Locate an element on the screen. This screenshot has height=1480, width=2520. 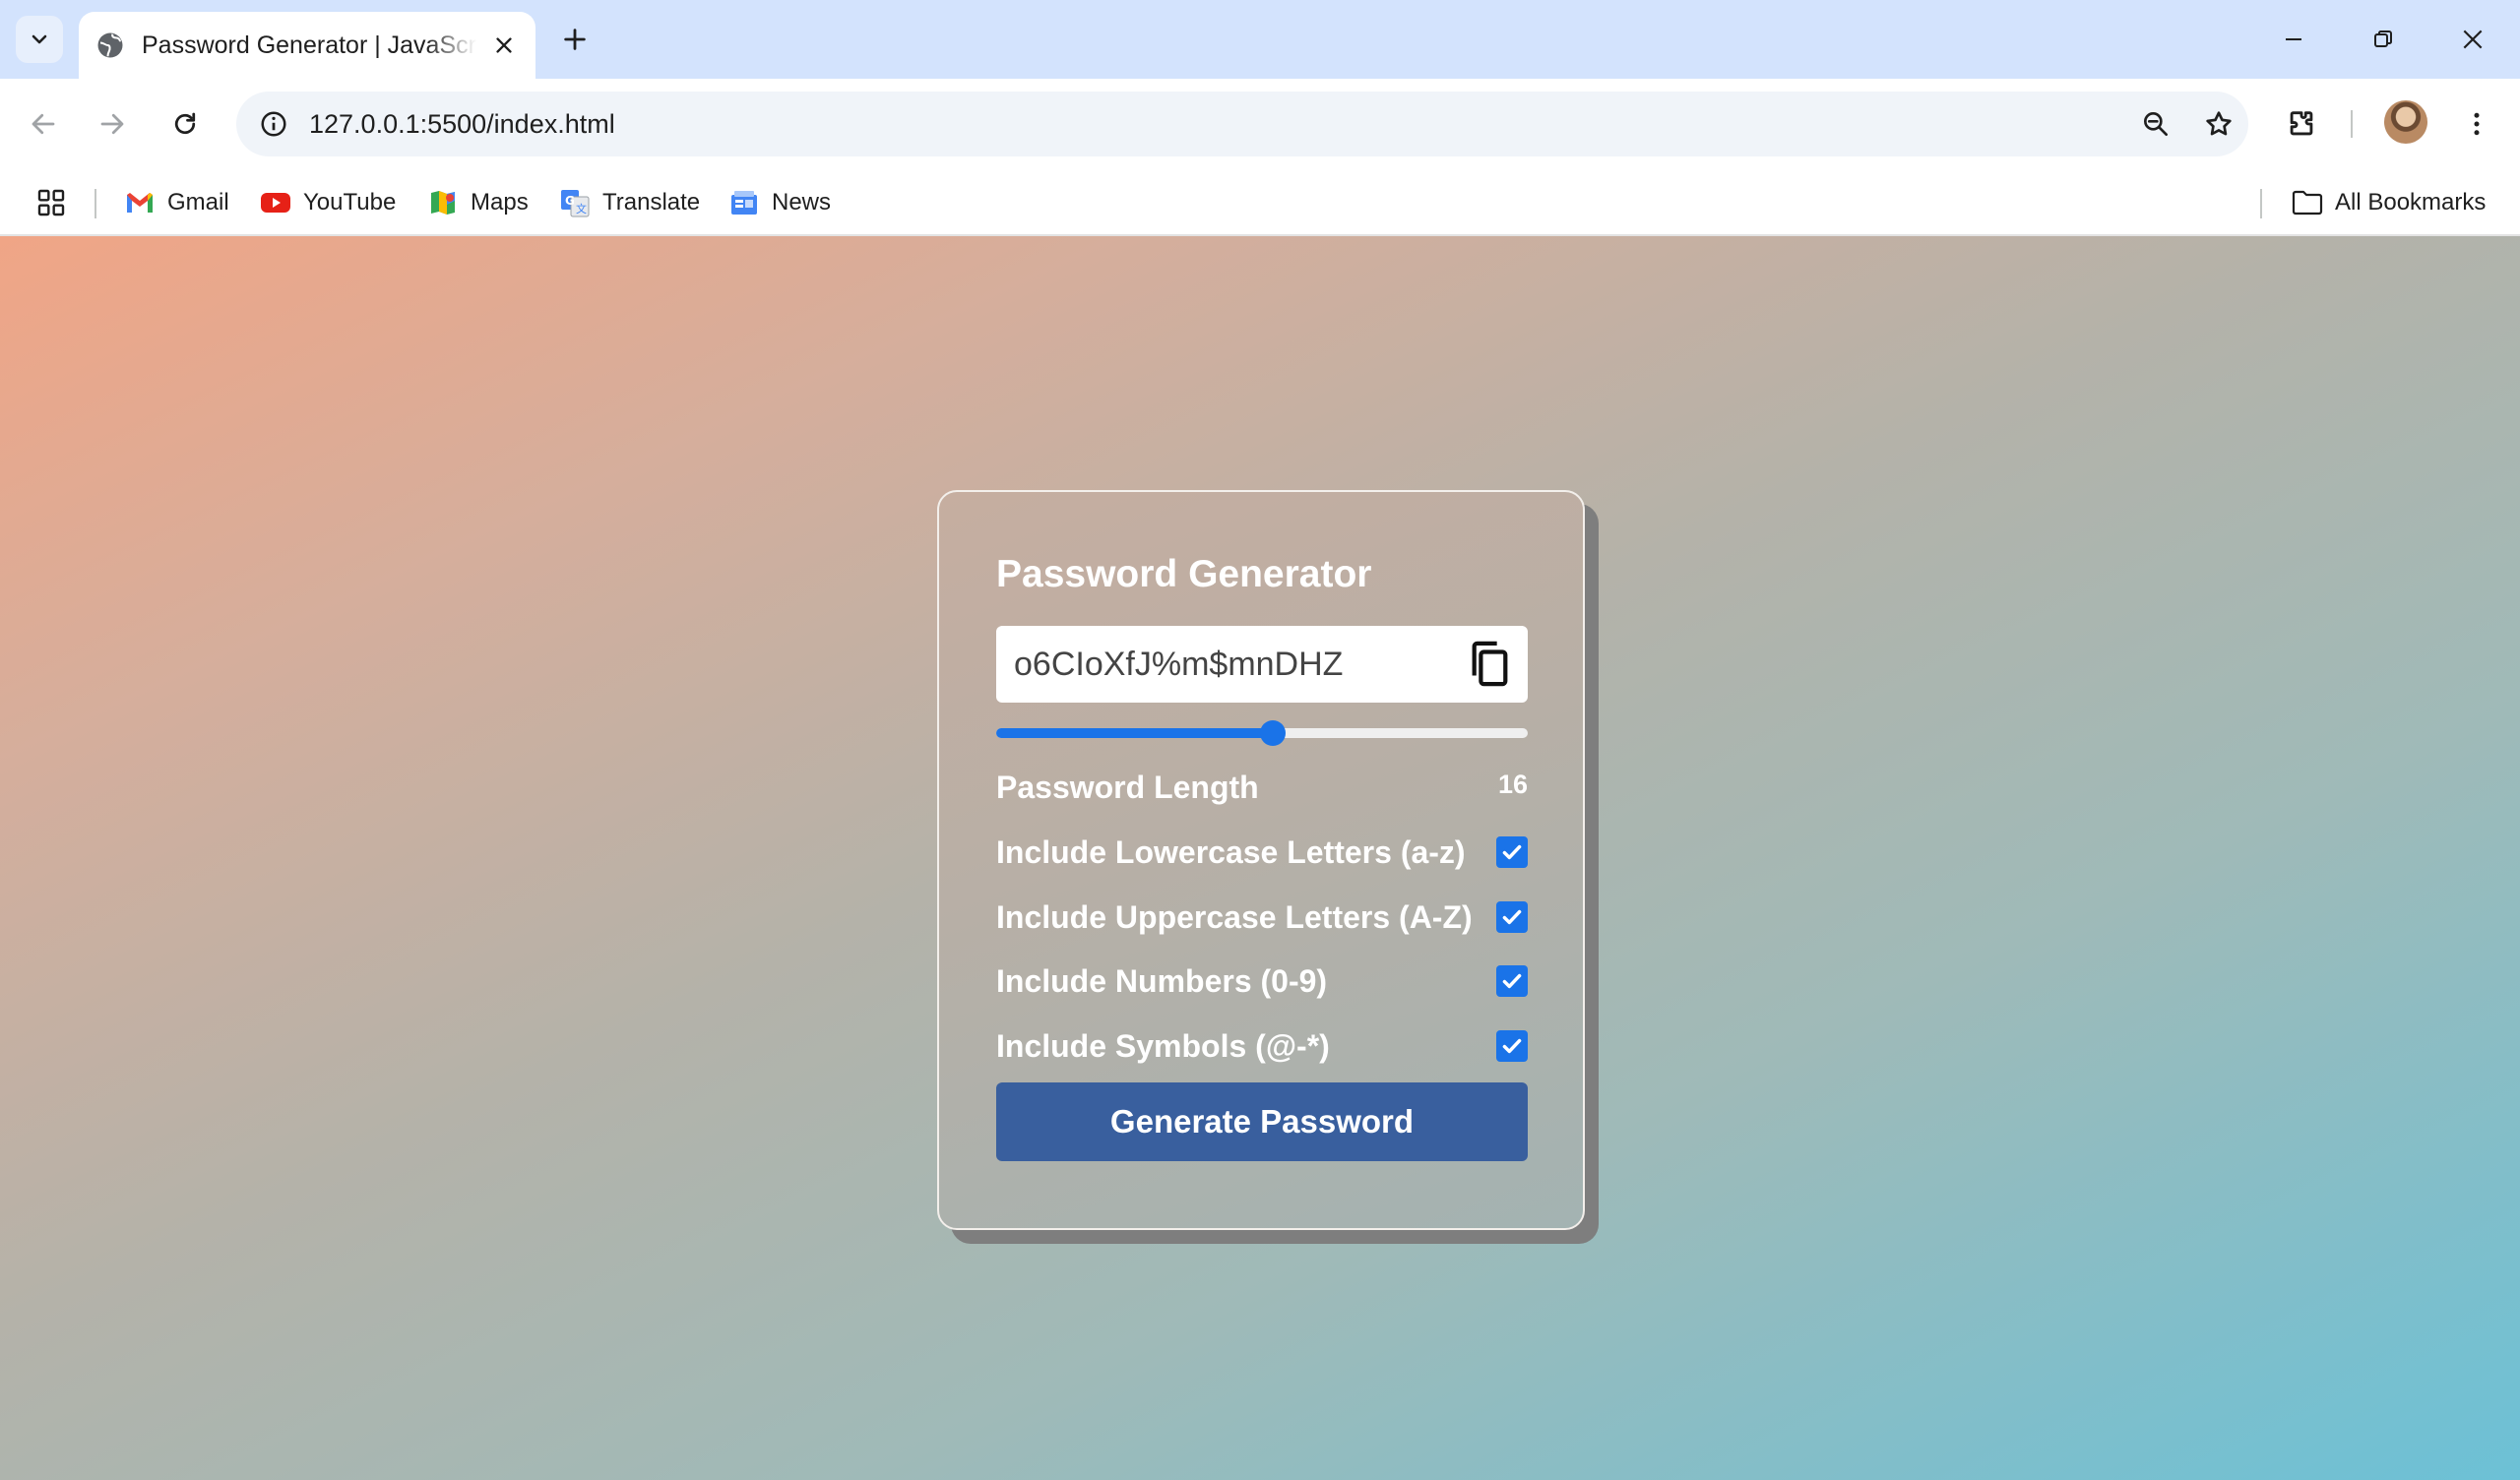
extensions-button is located at coordinates (2301, 124).